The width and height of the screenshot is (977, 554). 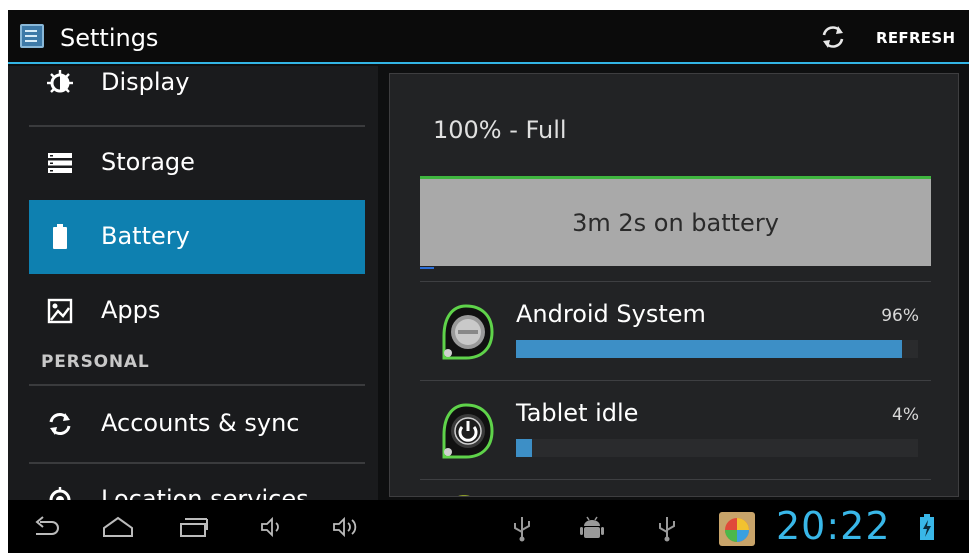 What do you see at coordinates (60, 424) in the screenshot?
I see `sync-icon` at bounding box center [60, 424].